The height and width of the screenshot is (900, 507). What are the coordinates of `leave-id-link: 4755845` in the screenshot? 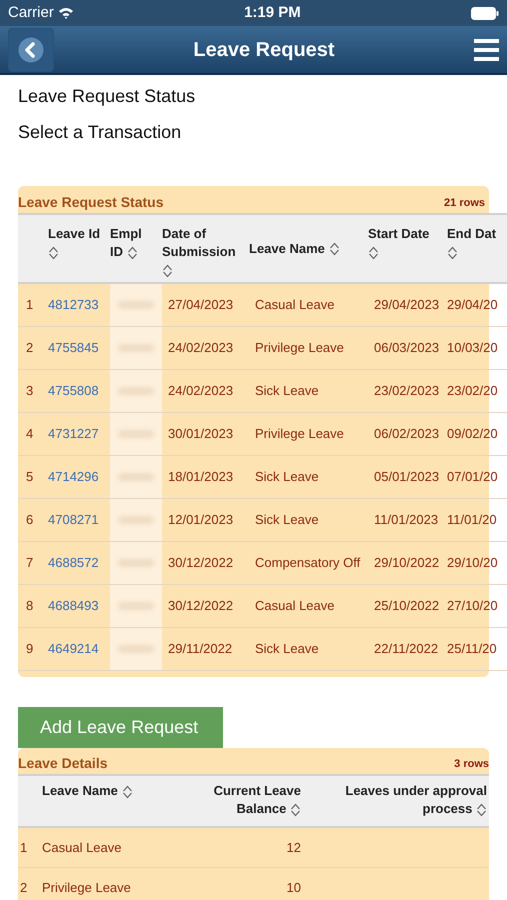 It's located at (79, 348).